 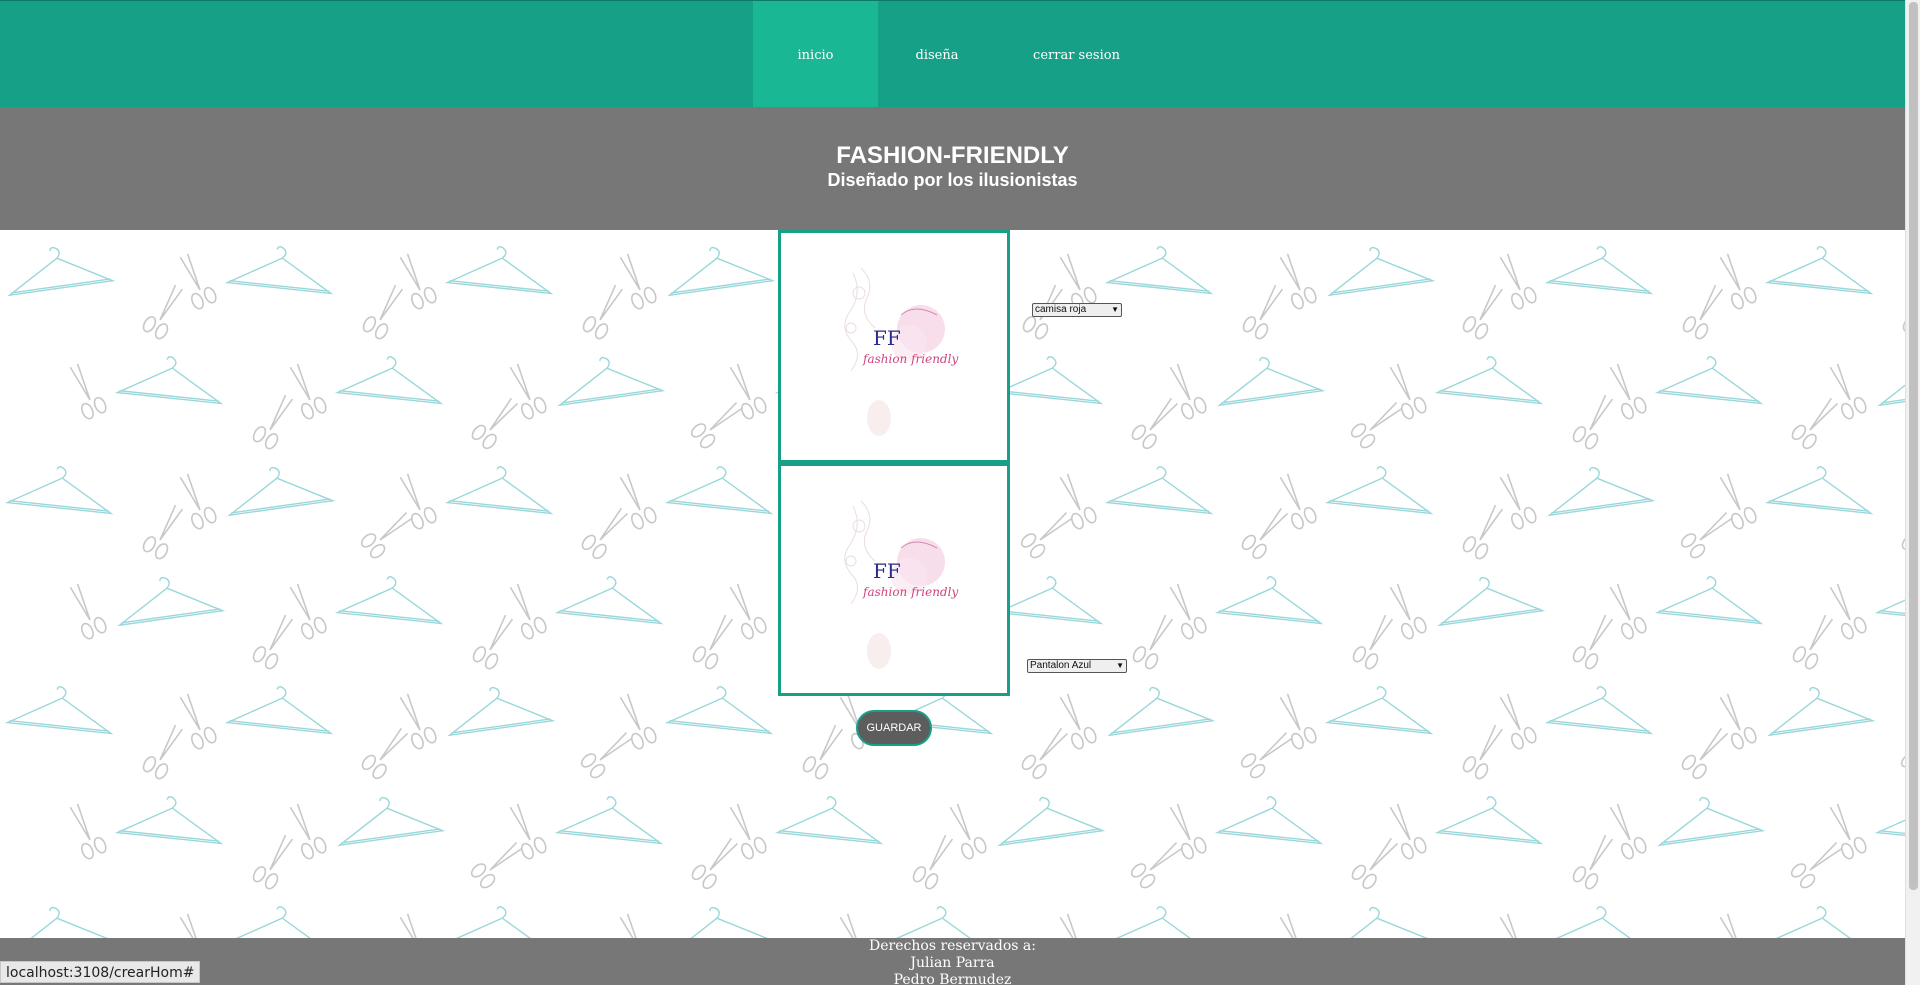 I want to click on top-garment-select-value: camisa roja, so click(x=1061, y=309).